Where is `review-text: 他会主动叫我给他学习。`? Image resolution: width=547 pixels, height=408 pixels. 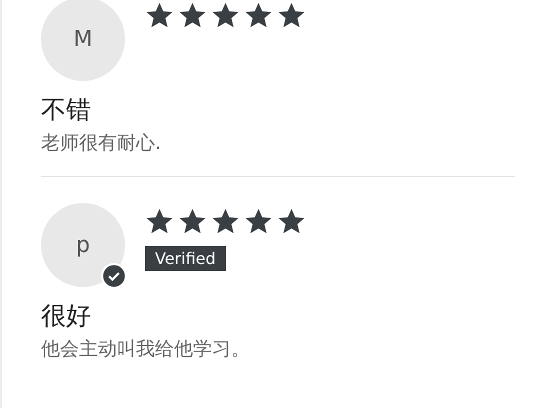
review-text: 他会主动叫我给他学习。 is located at coordinates (146, 349).